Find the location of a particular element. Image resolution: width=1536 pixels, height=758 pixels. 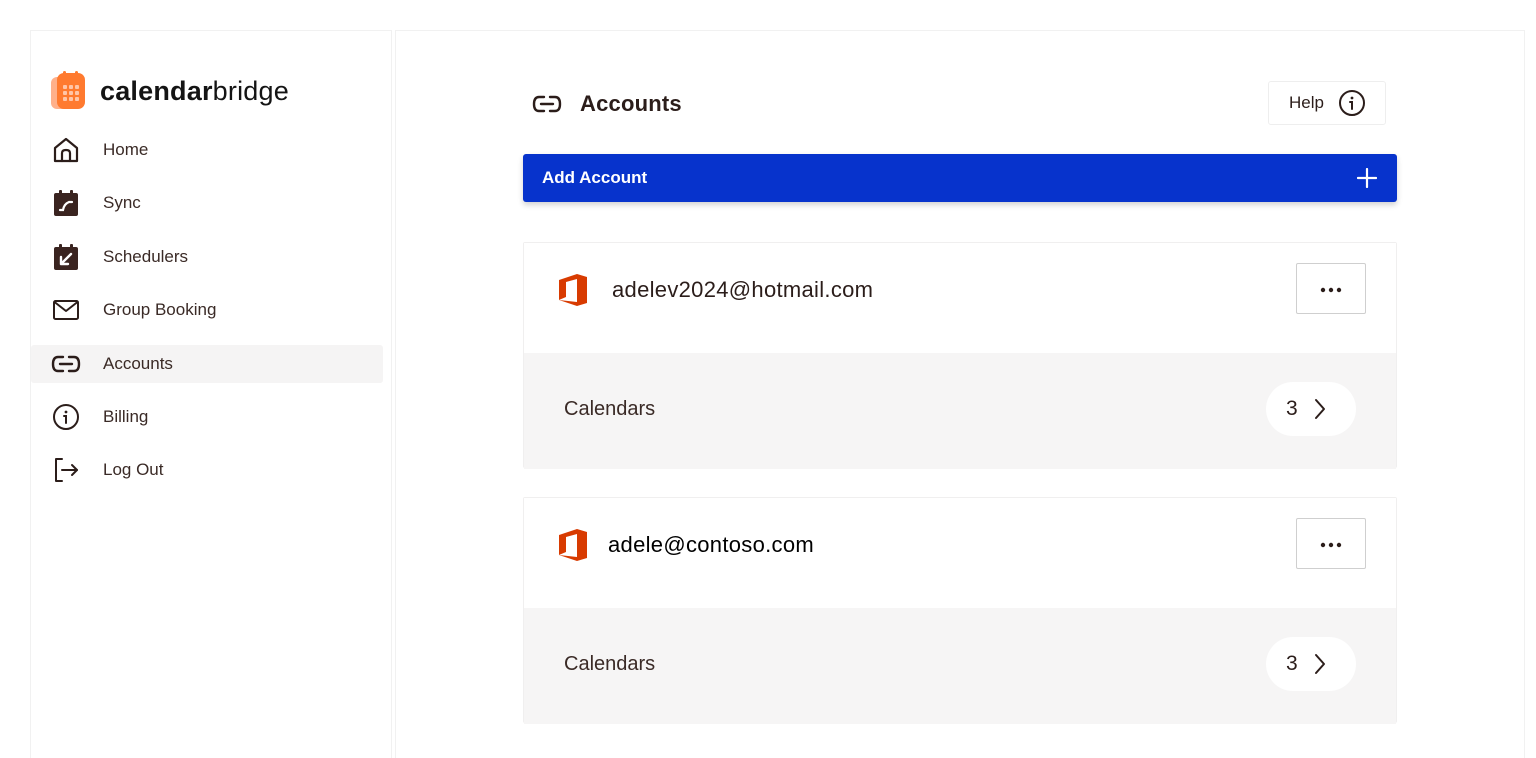

sidebar-item-label: Billing is located at coordinates (126, 416).